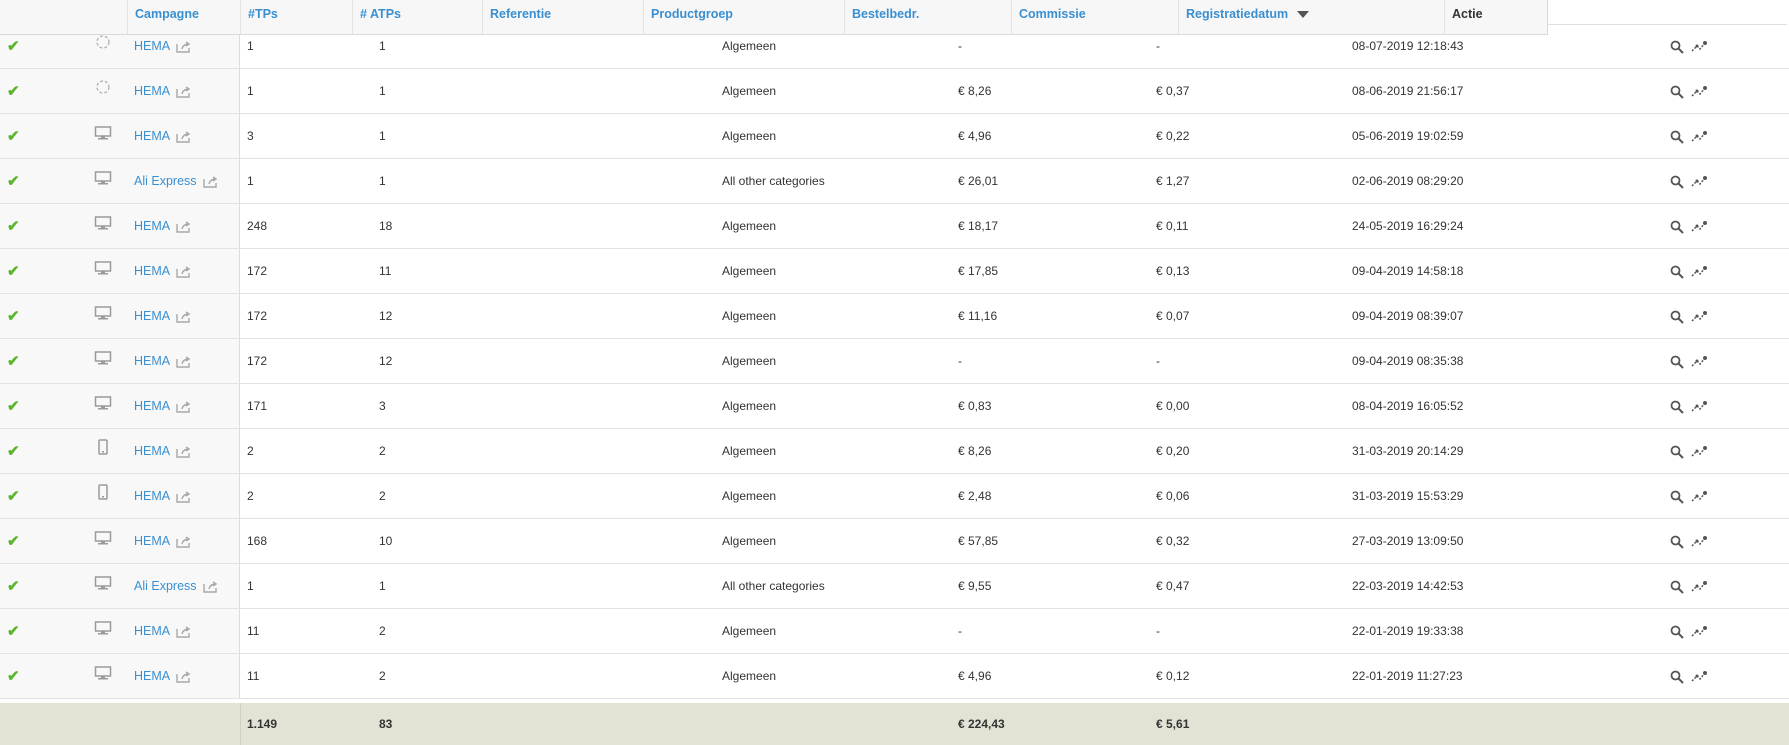 The height and width of the screenshot is (745, 1789). Describe the element at coordinates (13, 451) in the screenshot. I see `check-icon: ✔` at that location.